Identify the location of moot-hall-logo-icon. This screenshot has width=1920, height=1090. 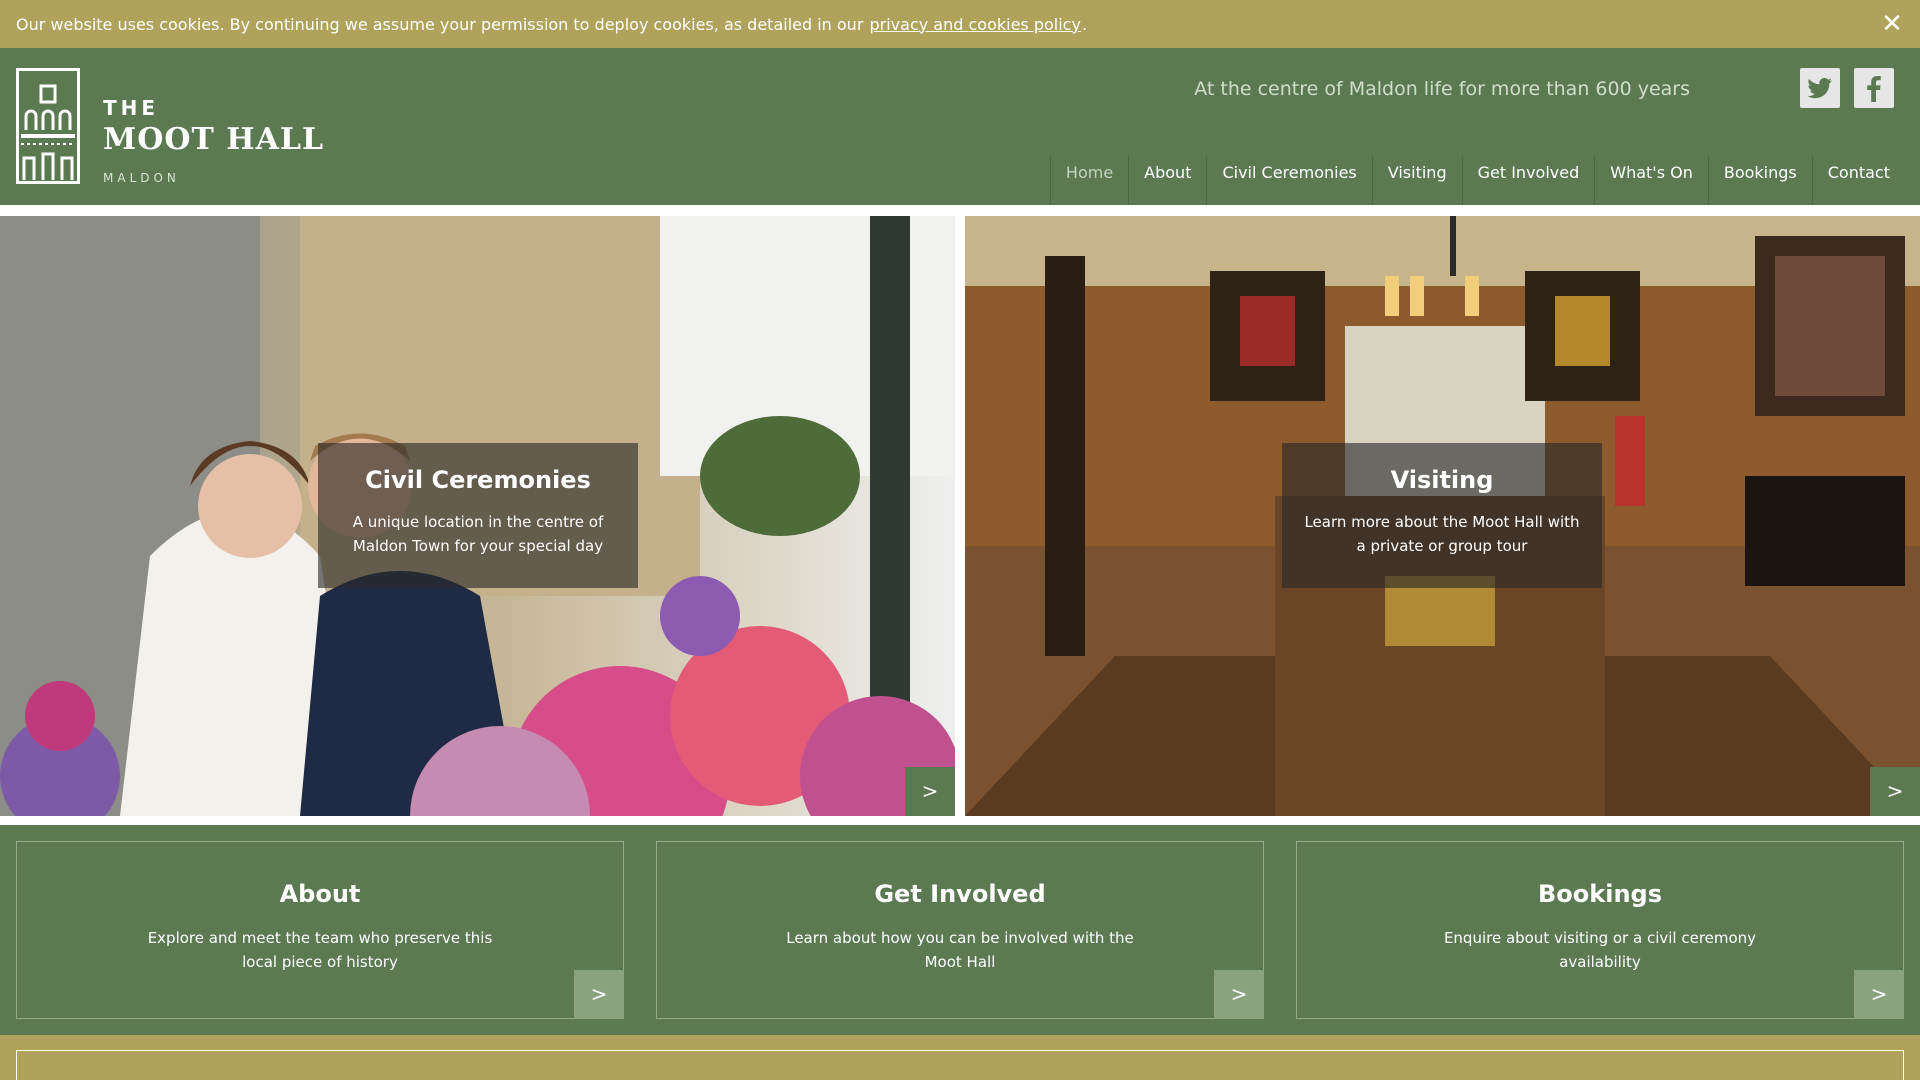
(48, 126).